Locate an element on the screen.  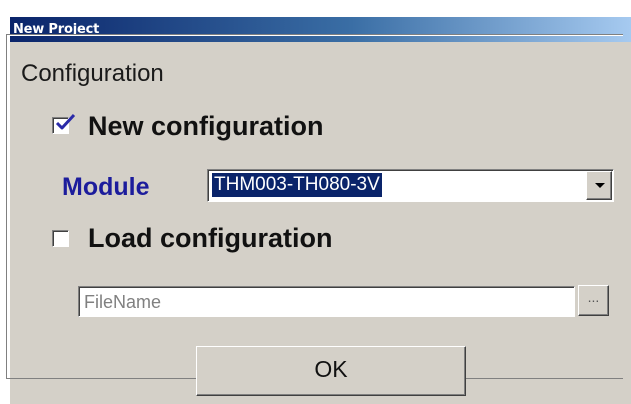
load-configuration-label: Load configuration is located at coordinates (210, 238).